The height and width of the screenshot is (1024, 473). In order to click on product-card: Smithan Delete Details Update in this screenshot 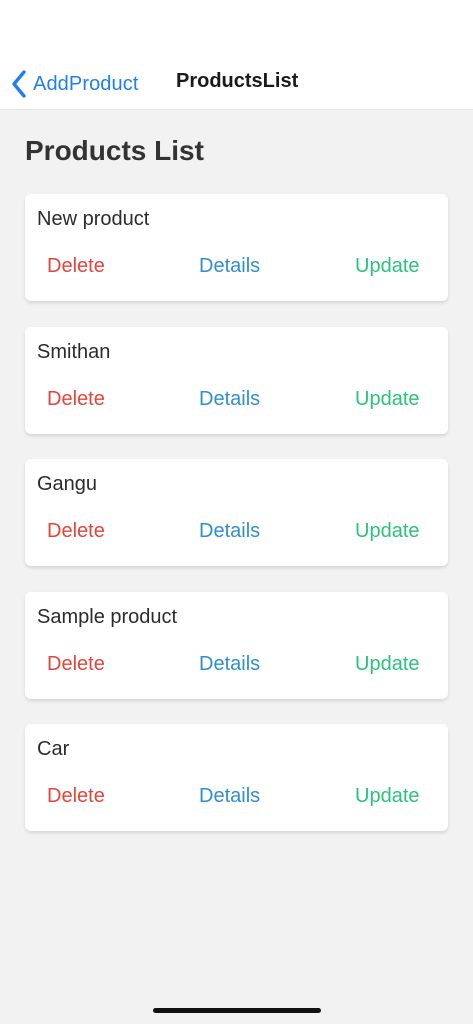, I will do `click(236, 380)`.